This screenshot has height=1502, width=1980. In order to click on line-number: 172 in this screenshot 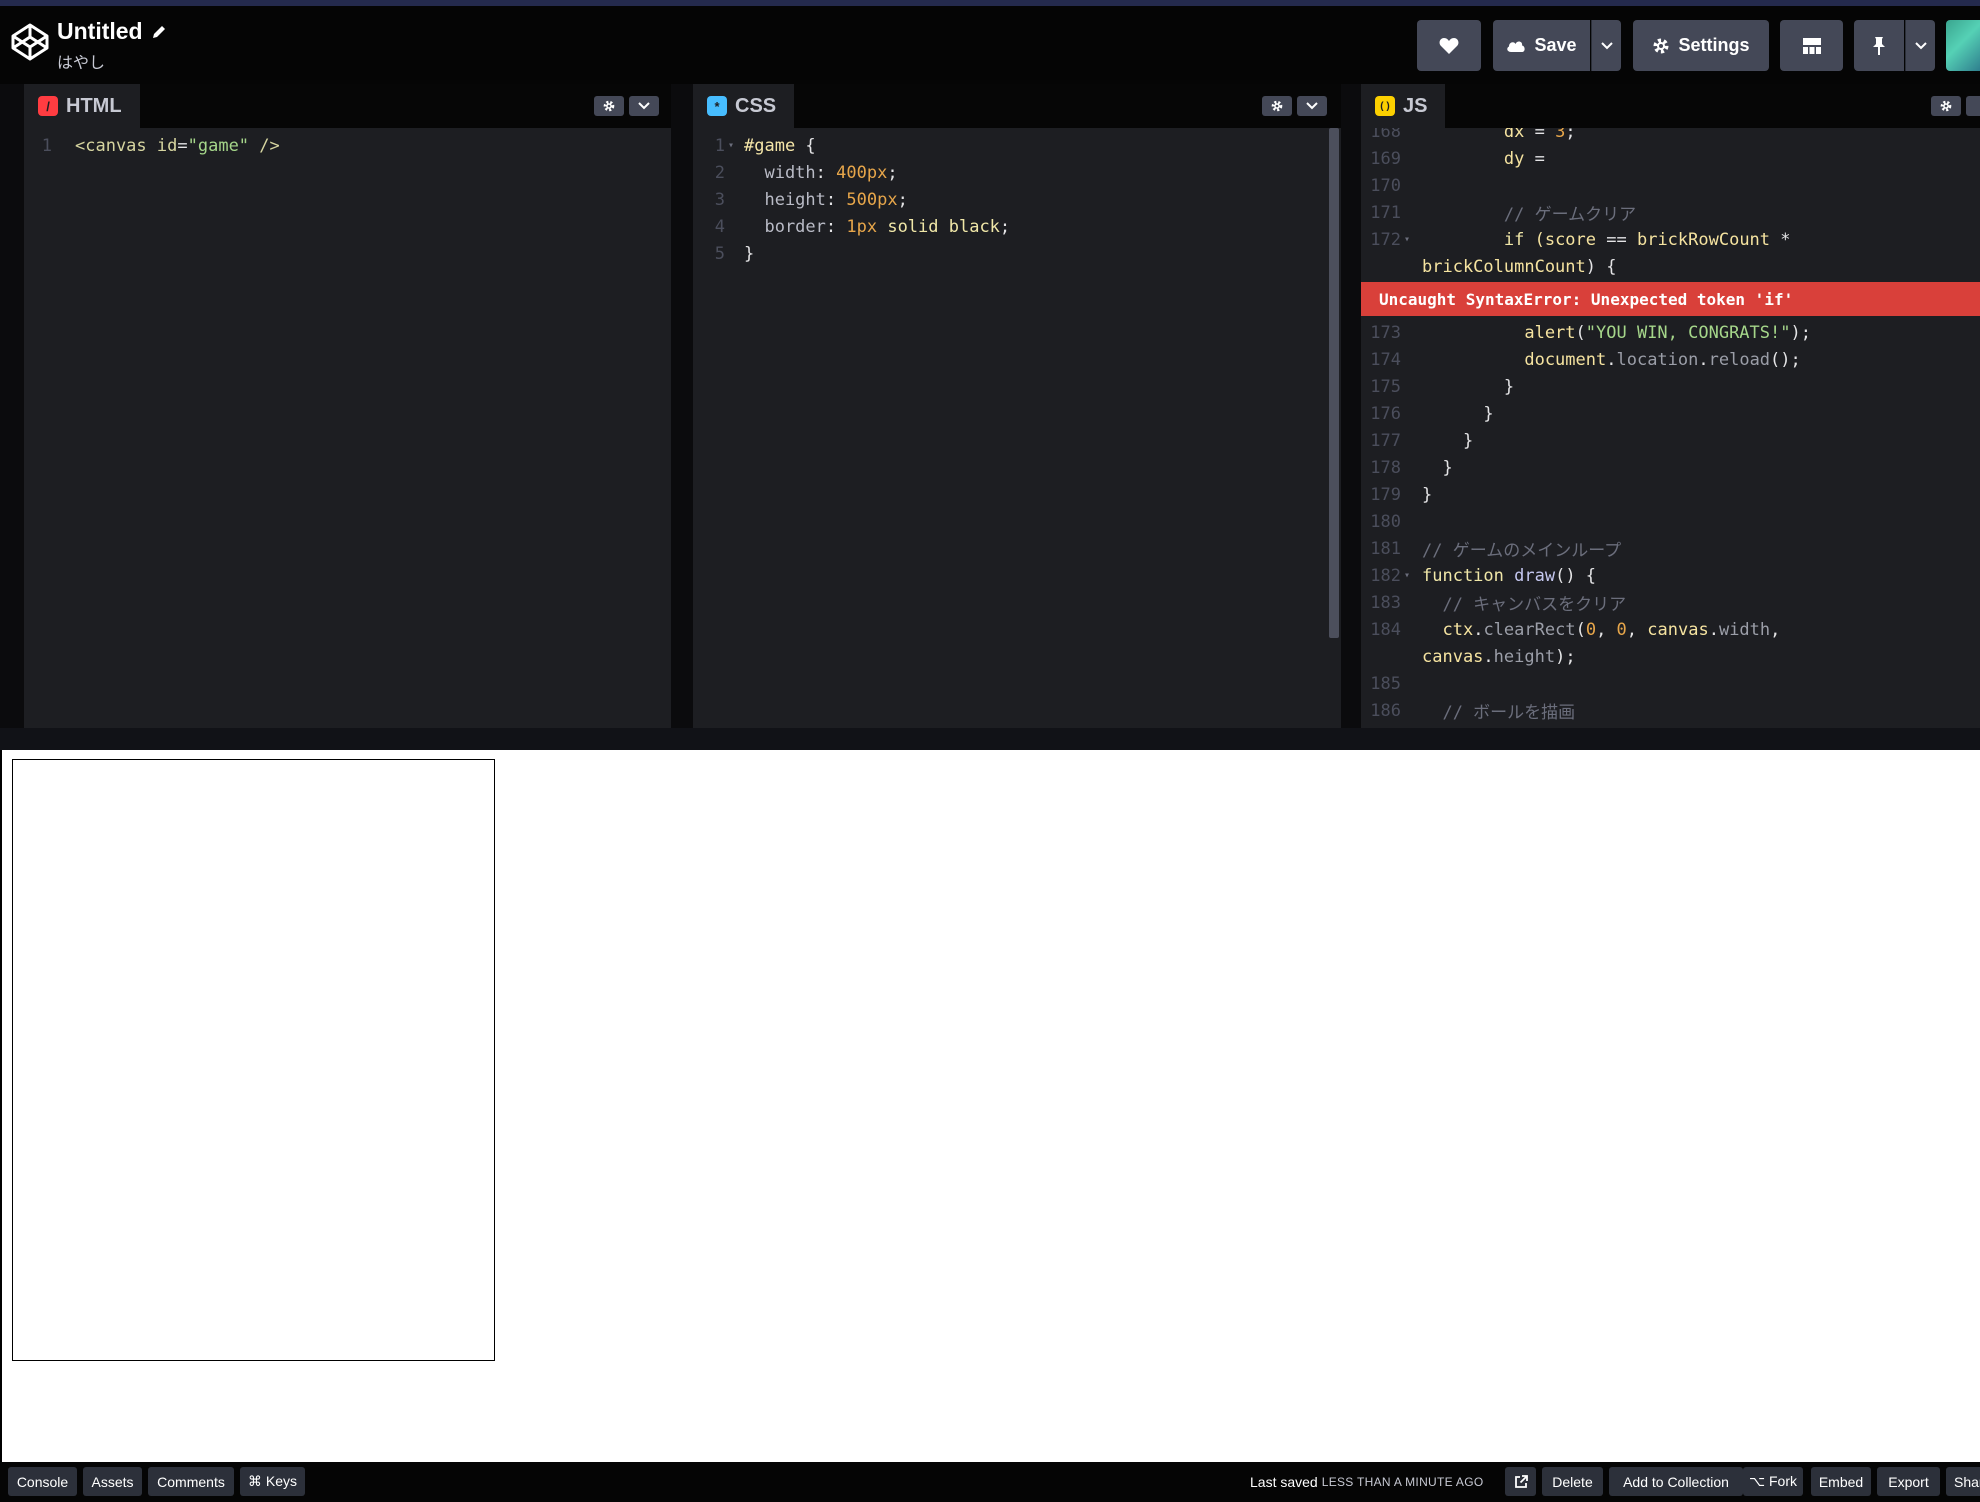, I will do `click(1385, 239)`.